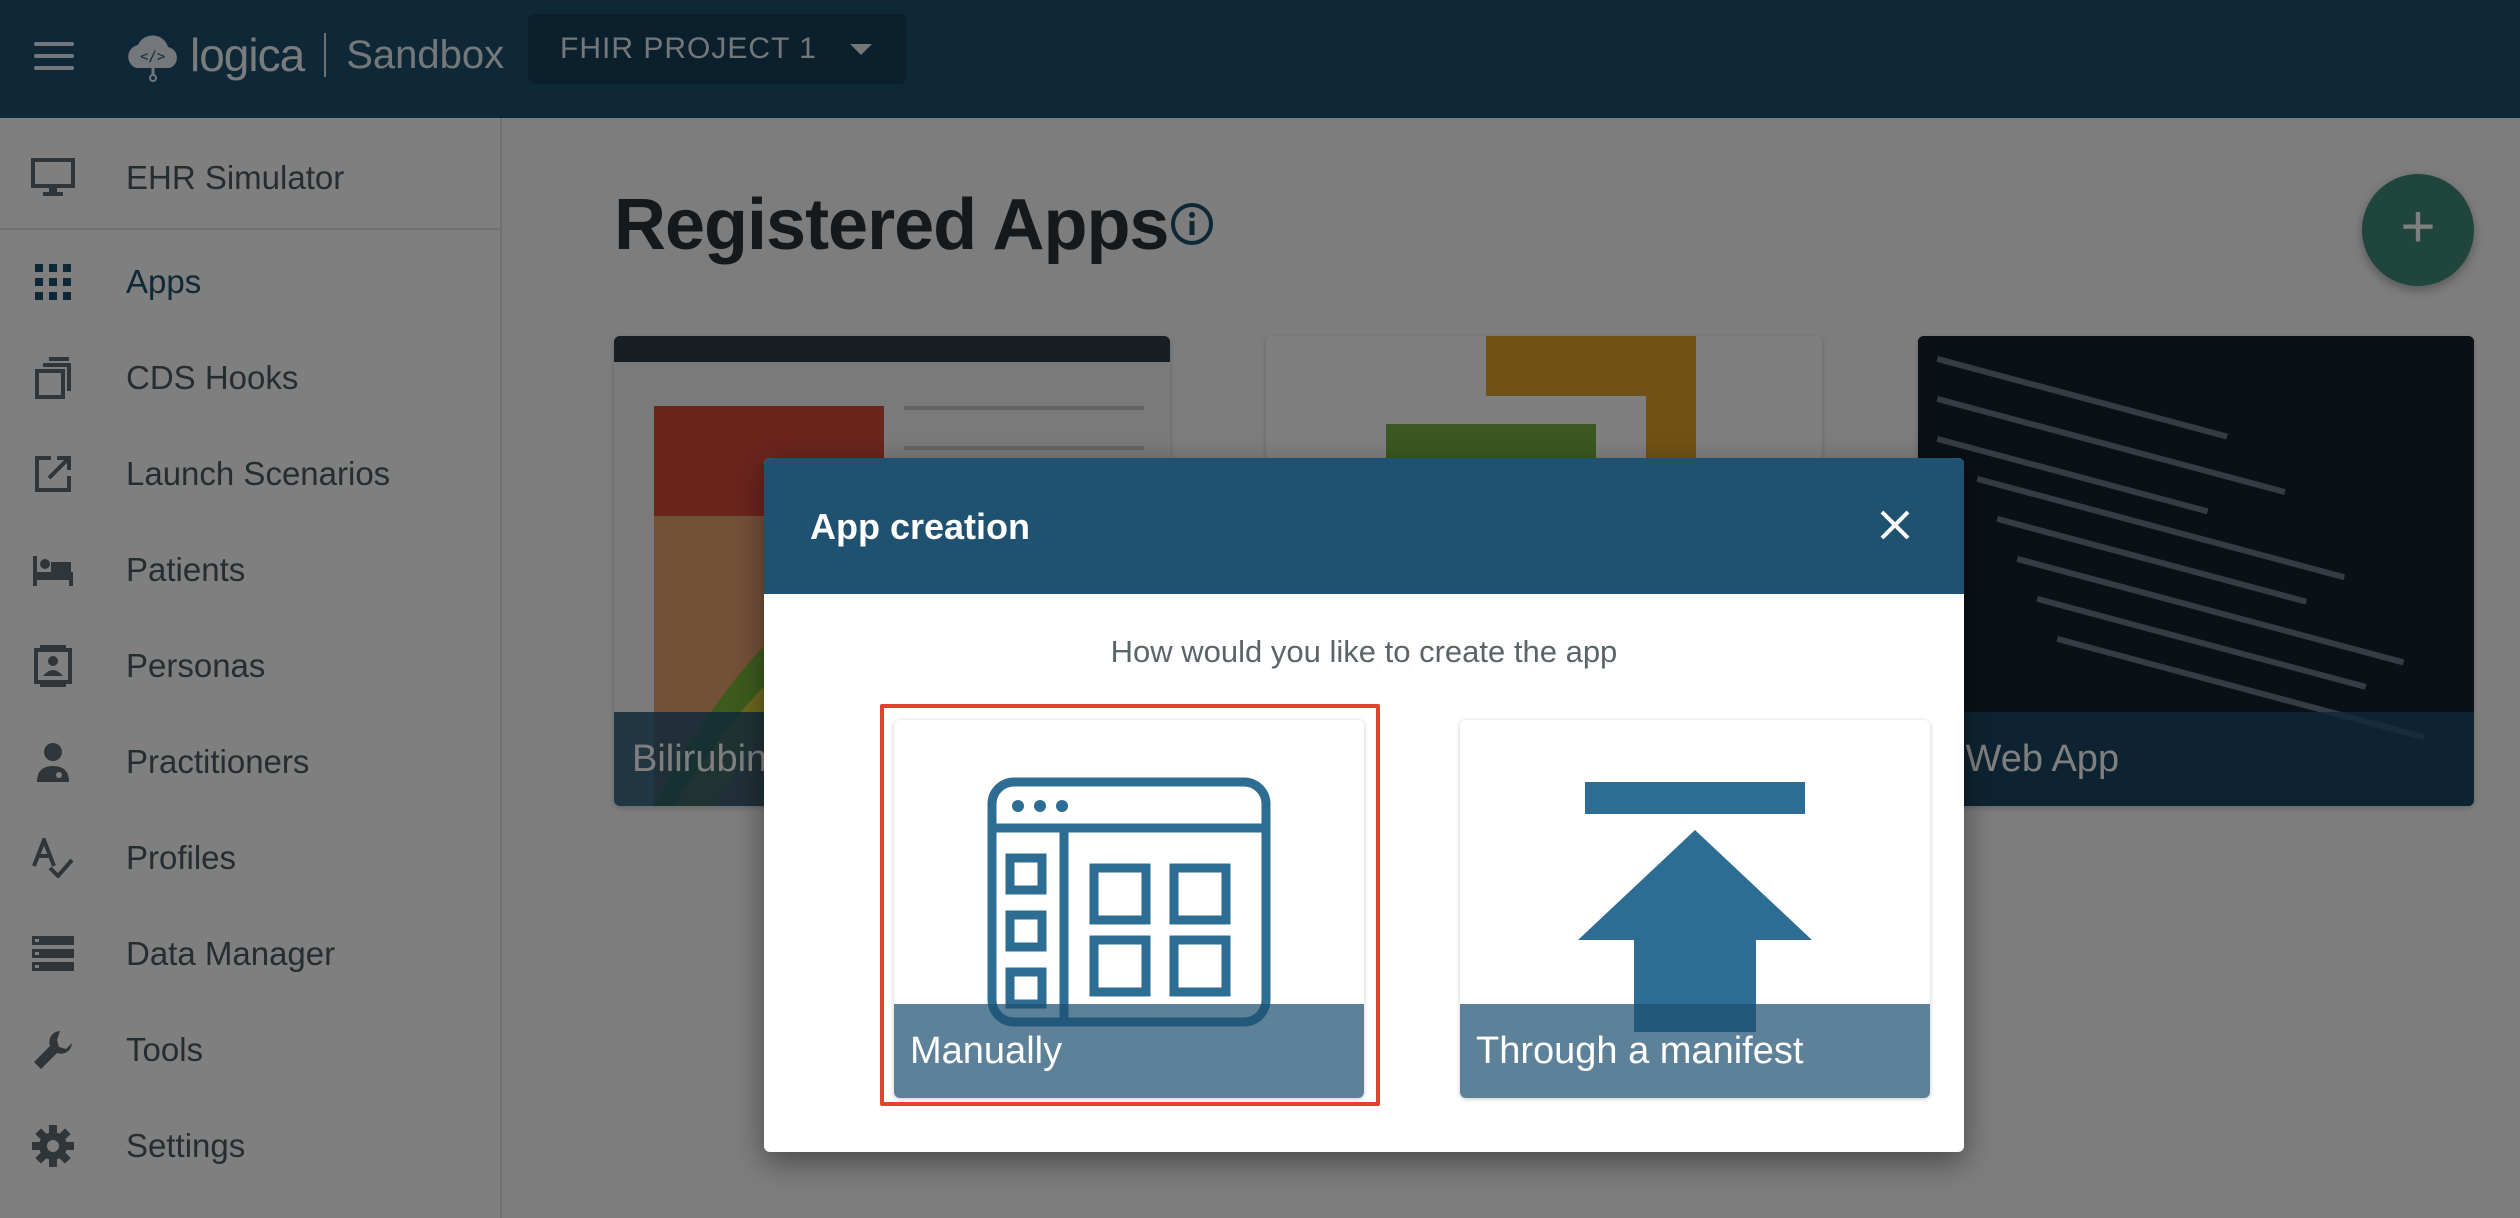 This screenshot has width=2520, height=1218. I want to click on dialog-header: App creation, so click(1364, 526).